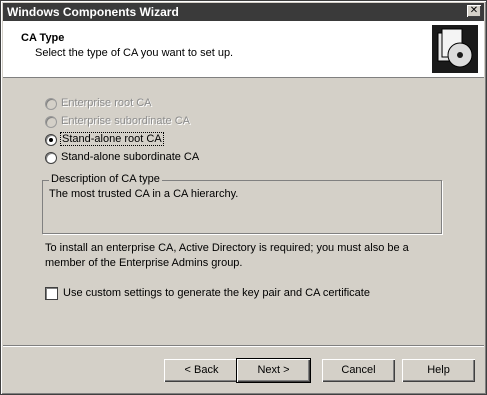 The width and height of the screenshot is (487, 395). Describe the element at coordinates (474, 11) in the screenshot. I see `close-icon: ✕` at that location.